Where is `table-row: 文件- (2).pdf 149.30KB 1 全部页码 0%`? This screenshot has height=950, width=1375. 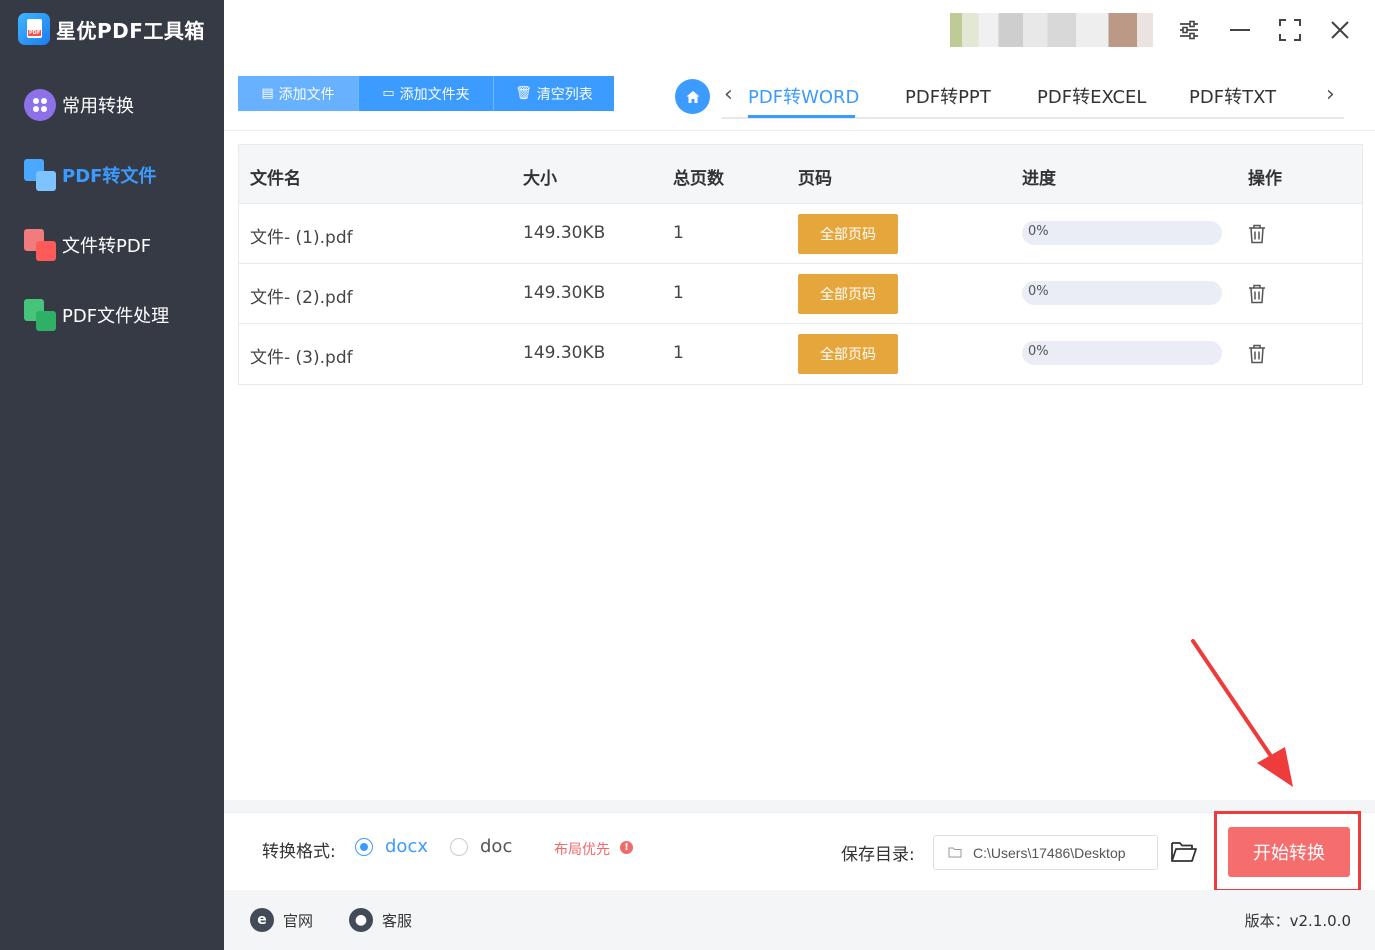 table-row: 文件- (2).pdf 149.30KB 1 全部页码 0% is located at coordinates (800, 294).